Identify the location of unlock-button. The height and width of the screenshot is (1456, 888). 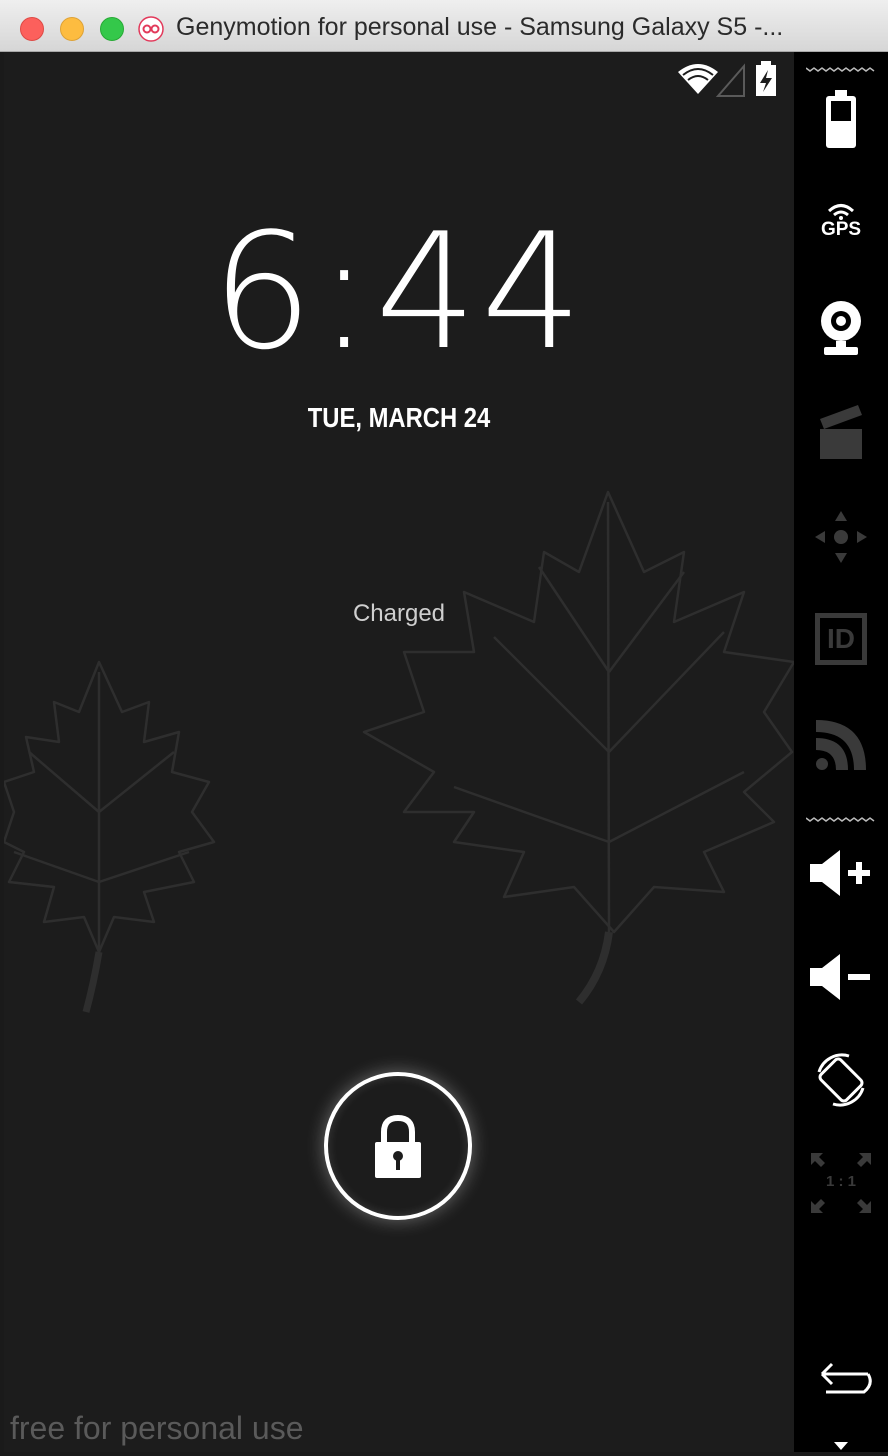
(398, 1146).